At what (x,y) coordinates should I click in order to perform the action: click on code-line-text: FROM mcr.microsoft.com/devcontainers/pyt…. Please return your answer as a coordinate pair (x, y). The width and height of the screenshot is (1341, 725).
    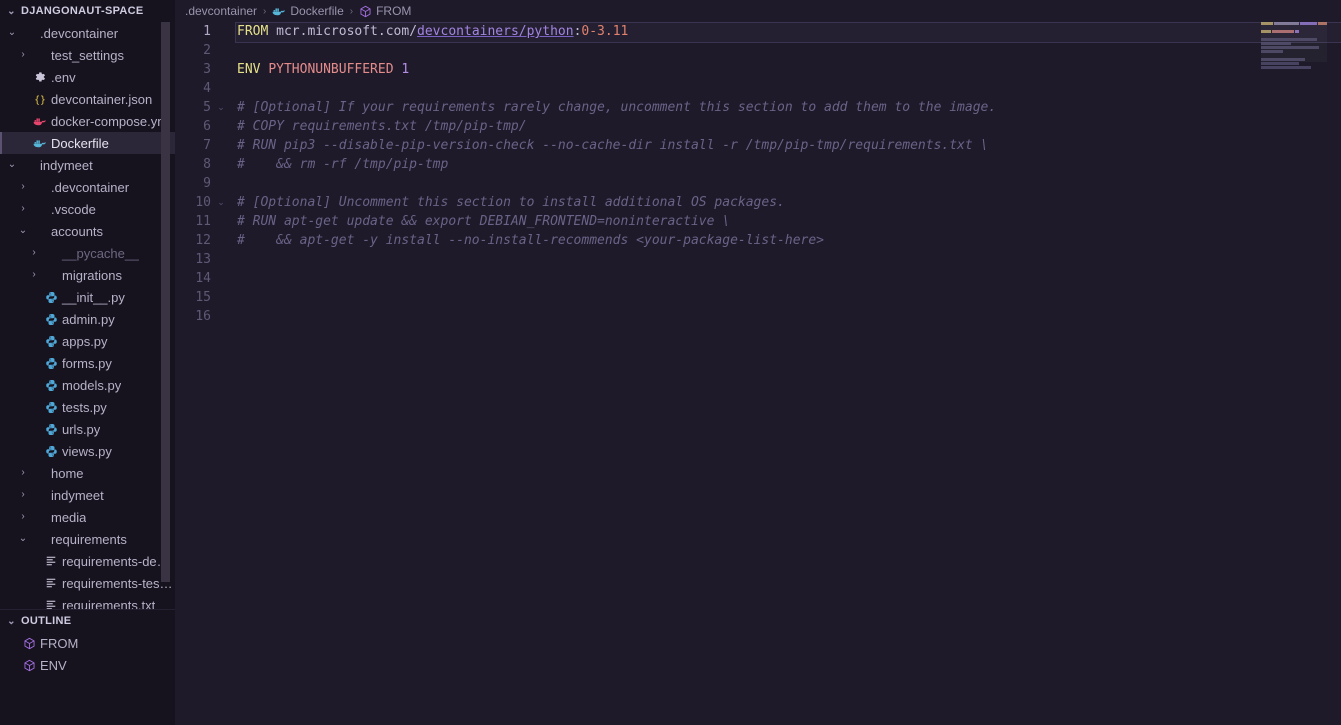
    Looking at the image, I should click on (429, 31).